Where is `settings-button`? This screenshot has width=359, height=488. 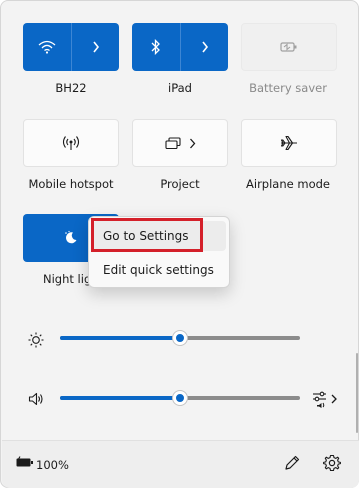
settings-button is located at coordinates (332, 463).